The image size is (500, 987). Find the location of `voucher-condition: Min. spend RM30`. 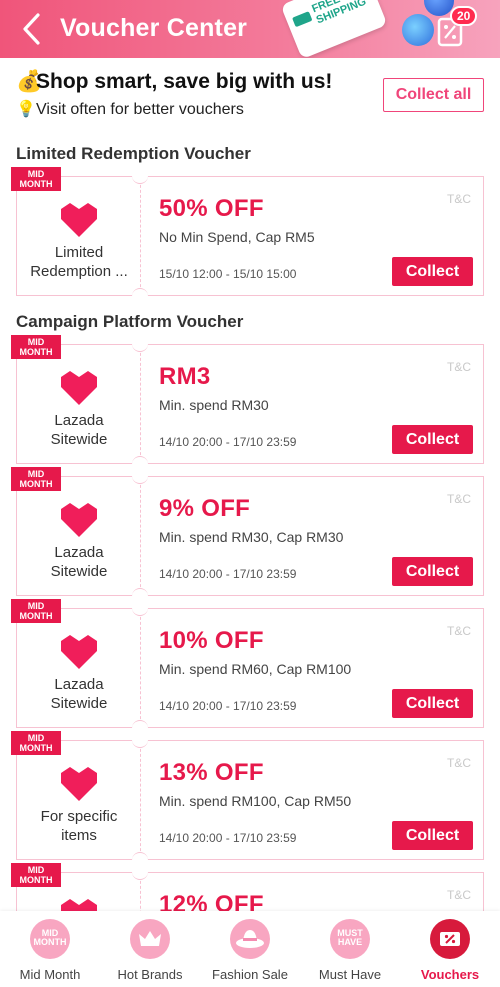

voucher-condition: Min. spend RM30 is located at coordinates (214, 405).